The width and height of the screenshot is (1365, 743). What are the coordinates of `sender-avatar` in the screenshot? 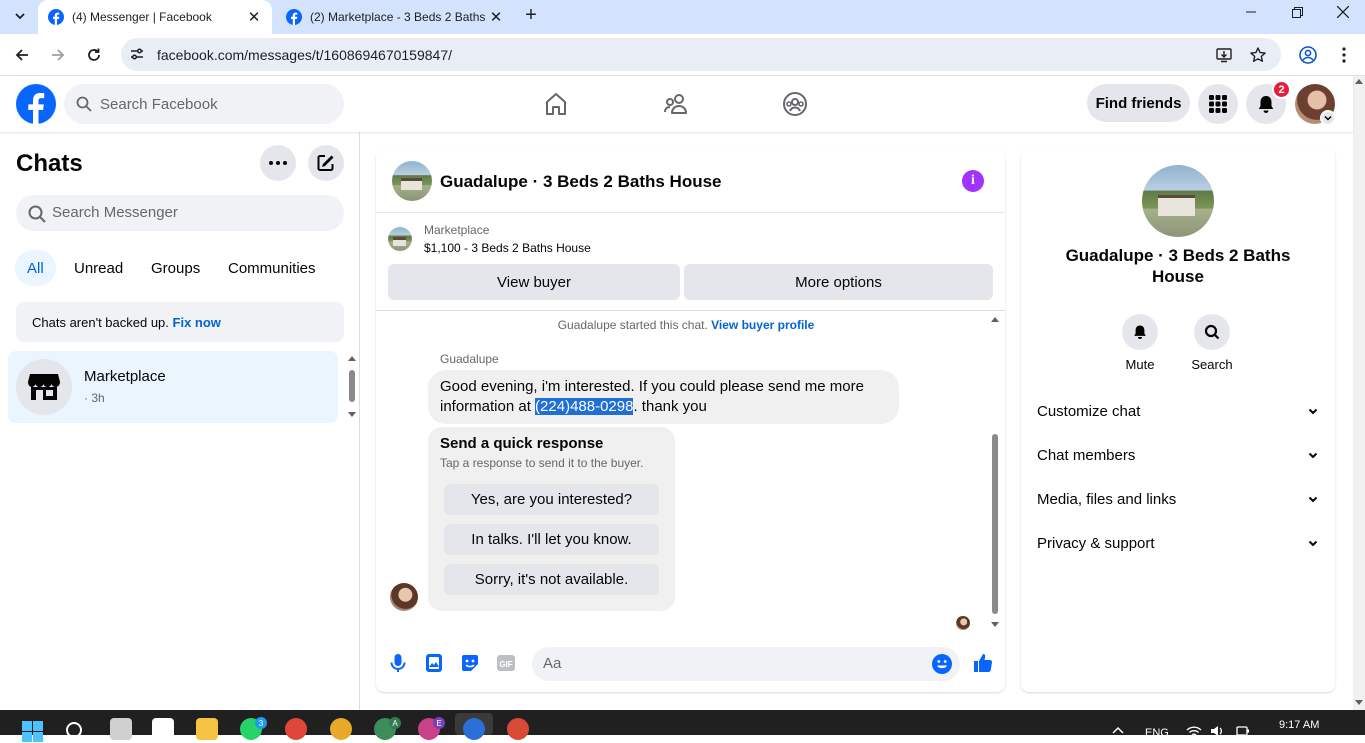 It's located at (404, 597).